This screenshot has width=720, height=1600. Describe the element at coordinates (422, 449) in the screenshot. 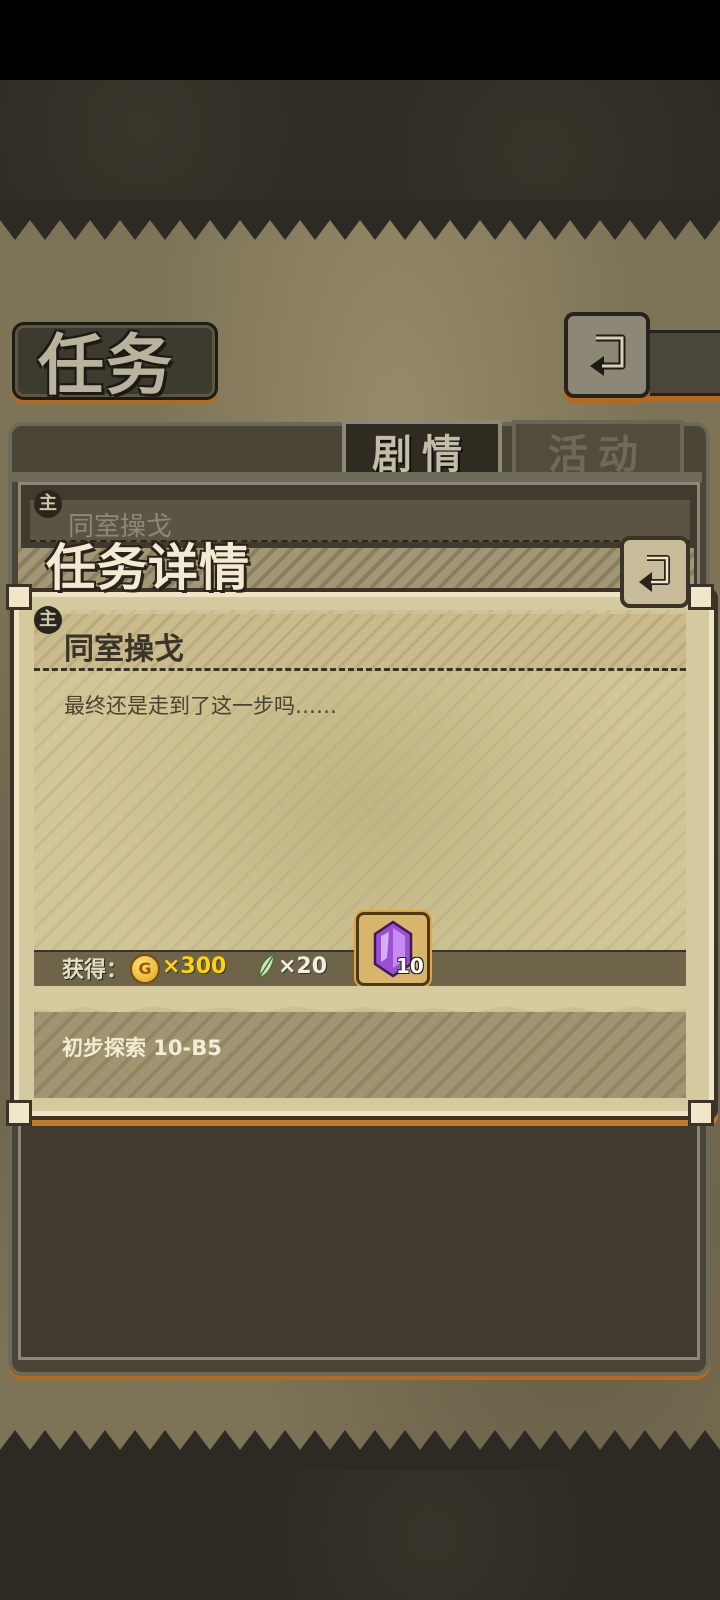

I see `tab-story: 剧情` at that location.